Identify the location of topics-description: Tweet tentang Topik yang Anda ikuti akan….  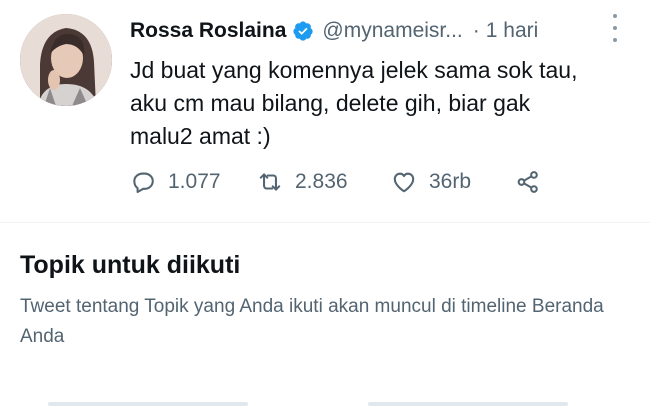
(312, 321).